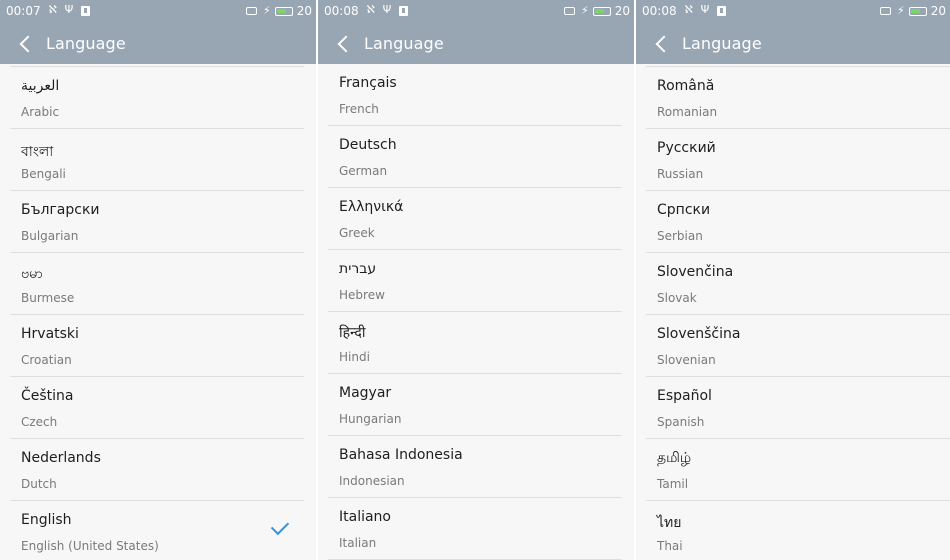 This screenshot has height=560, width=950. I want to click on language-english-name: Spanish, so click(681, 422).